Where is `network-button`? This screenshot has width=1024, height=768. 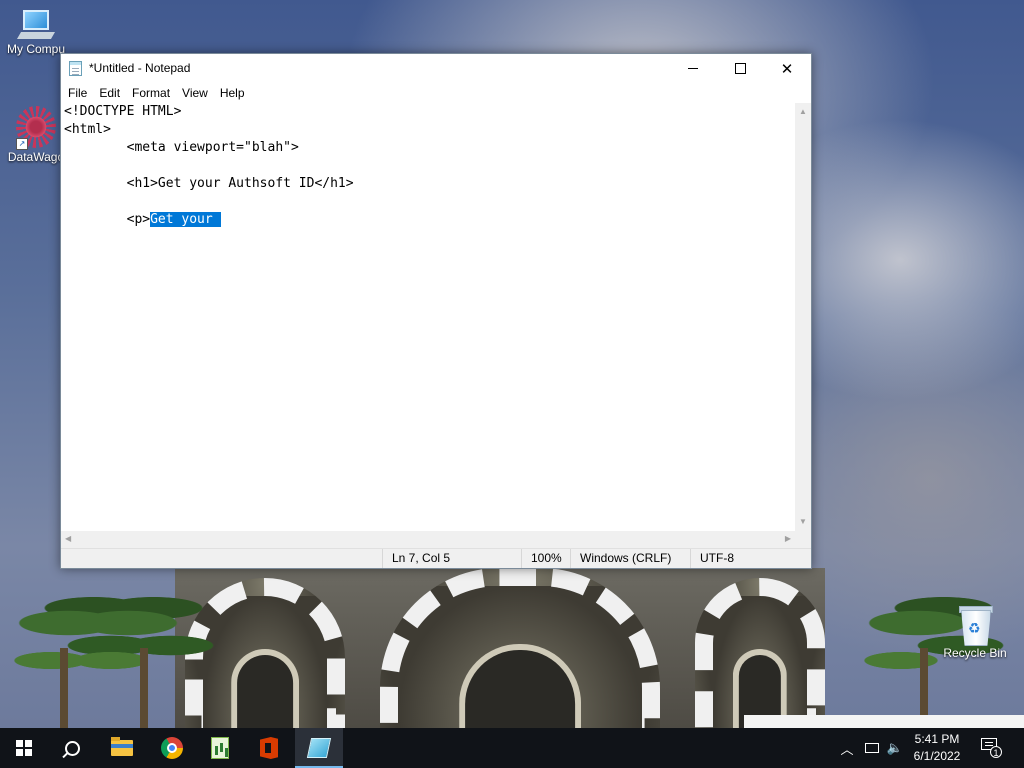
network-button is located at coordinates (872, 748).